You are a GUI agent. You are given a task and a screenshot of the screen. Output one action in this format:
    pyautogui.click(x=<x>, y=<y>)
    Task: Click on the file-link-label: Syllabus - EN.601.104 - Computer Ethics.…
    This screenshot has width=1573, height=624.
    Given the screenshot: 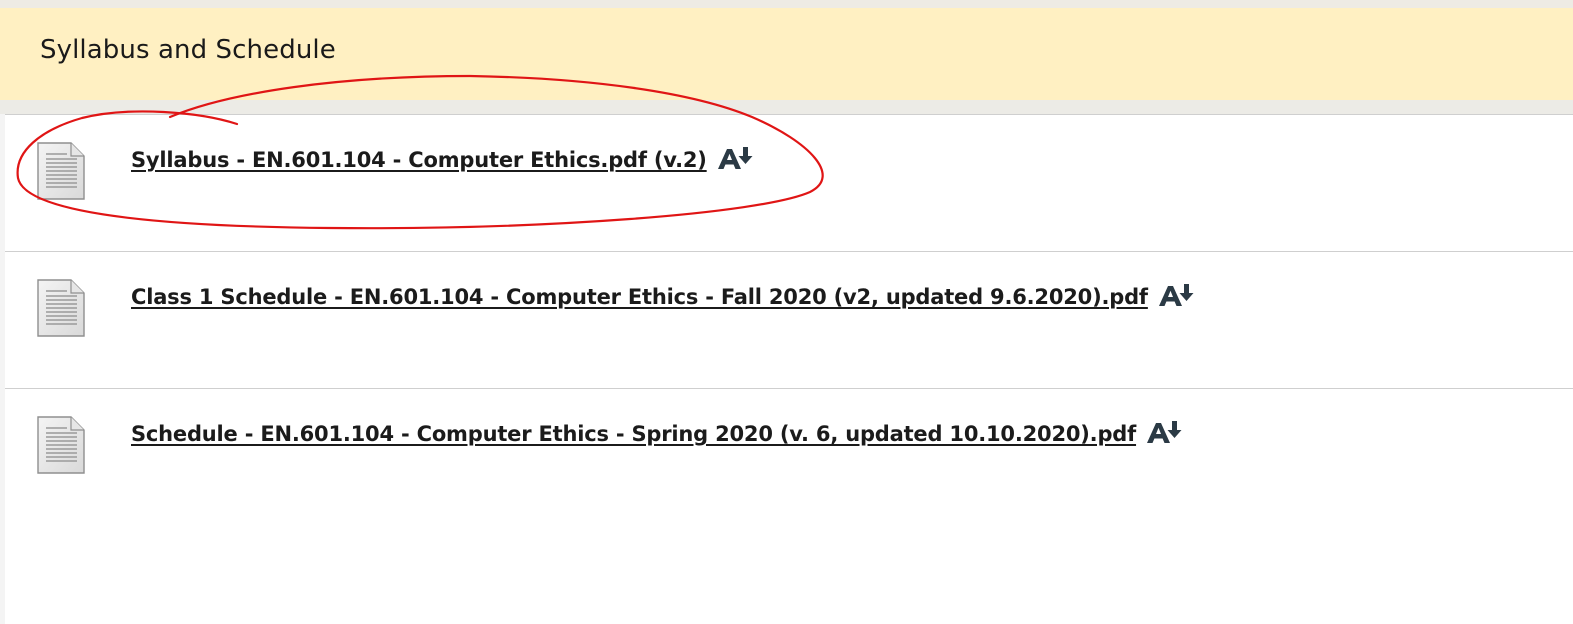 What is the action you would take?
    pyautogui.click(x=419, y=160)
    